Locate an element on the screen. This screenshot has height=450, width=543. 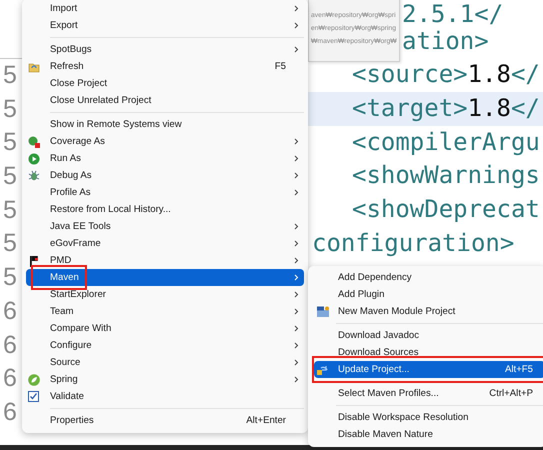
code-line: 2.5.1</ is located at coordinates (453, 14).